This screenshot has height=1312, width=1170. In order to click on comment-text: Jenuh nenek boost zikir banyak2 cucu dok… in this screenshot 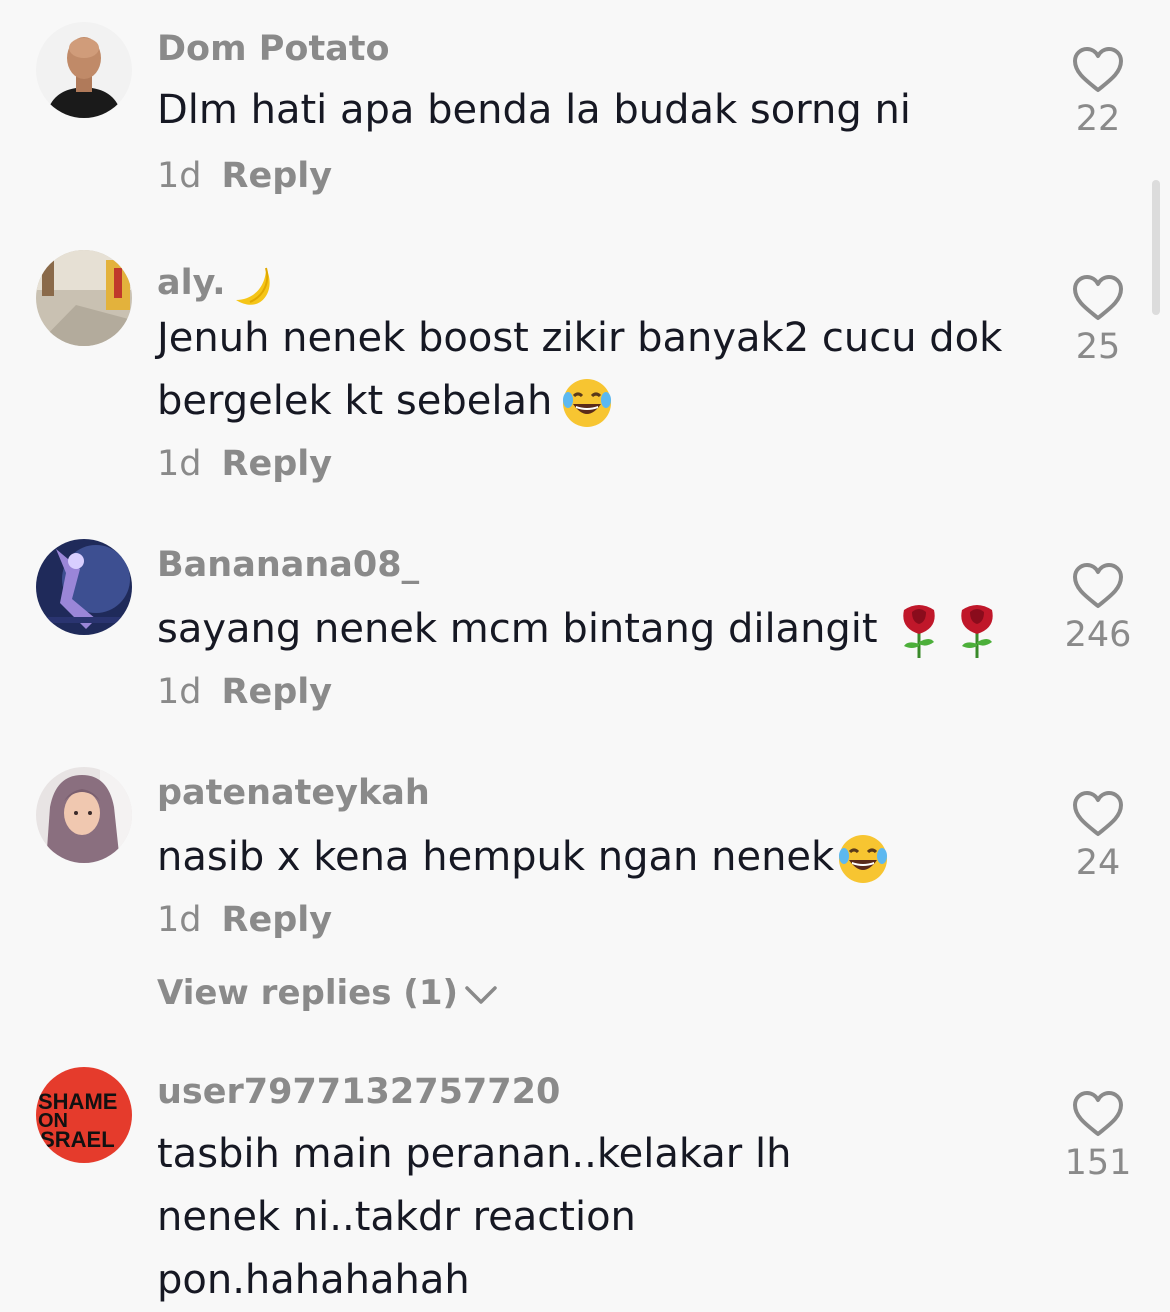, I will do `click(592, 370)`.